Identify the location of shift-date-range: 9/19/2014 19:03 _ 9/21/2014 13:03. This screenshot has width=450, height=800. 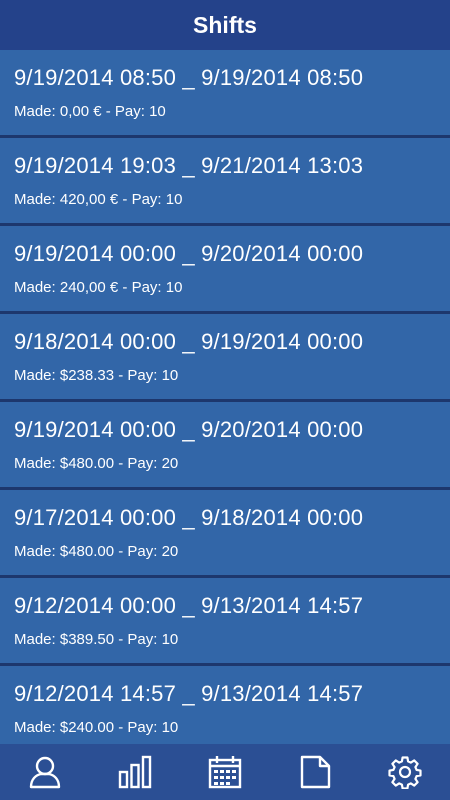
(189, 165).